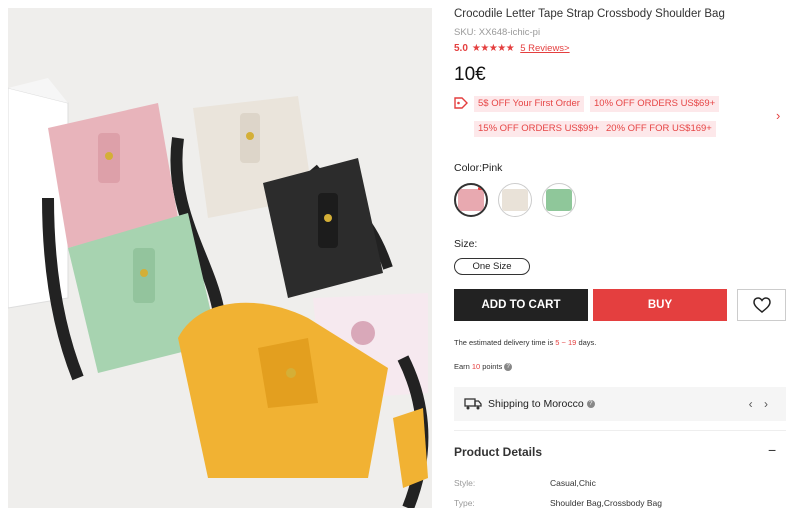 The image size is (800, 515). Describe the element at coordinates (498, 452) in the screenshot. I see `product-details-heading: Product Details` at that location.